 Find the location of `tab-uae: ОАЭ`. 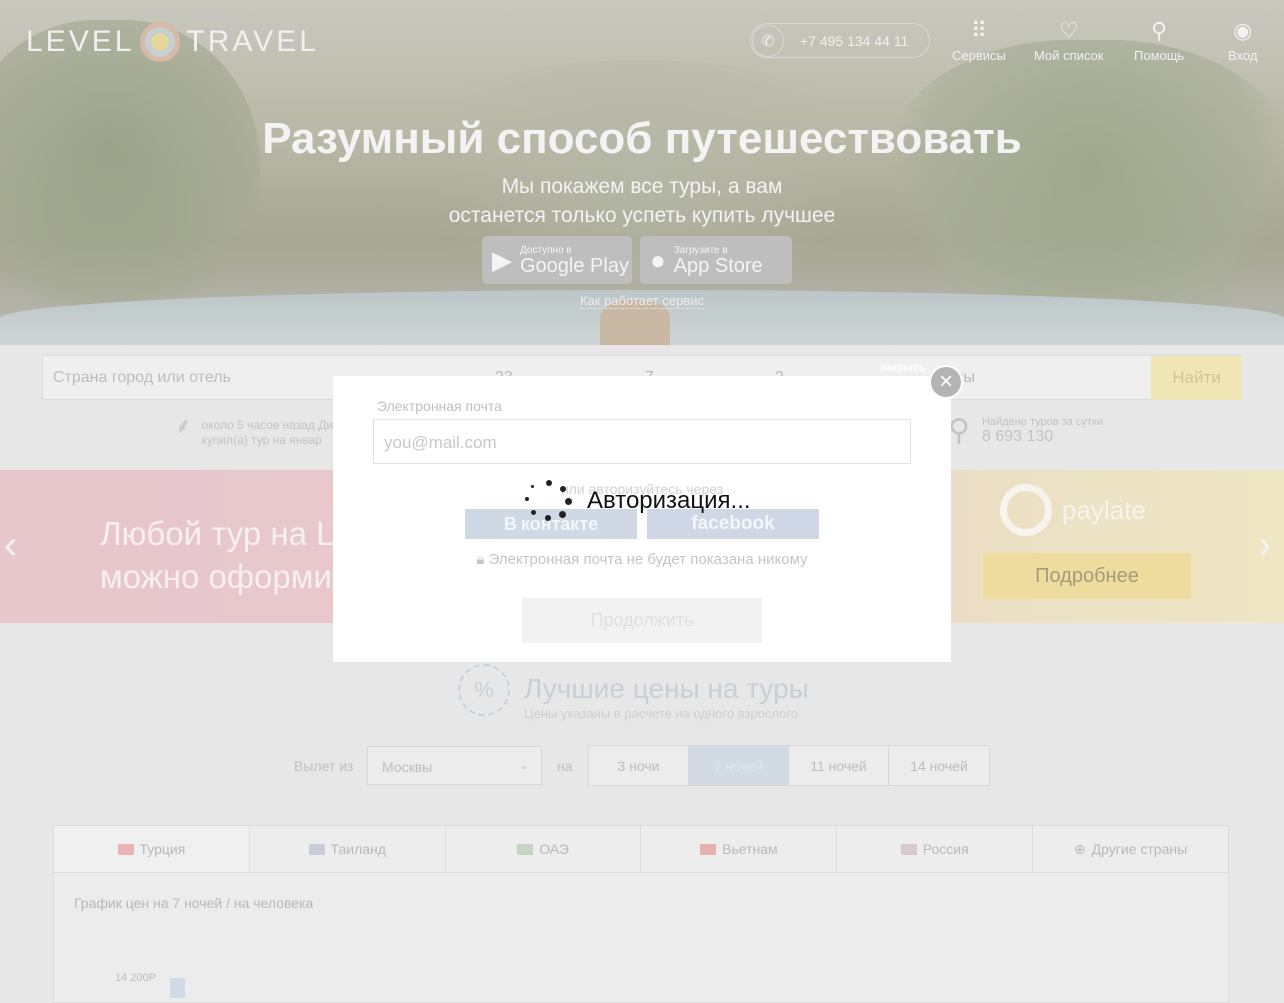

tab-uae: ОАЭ is located at coordinates (544, 849).